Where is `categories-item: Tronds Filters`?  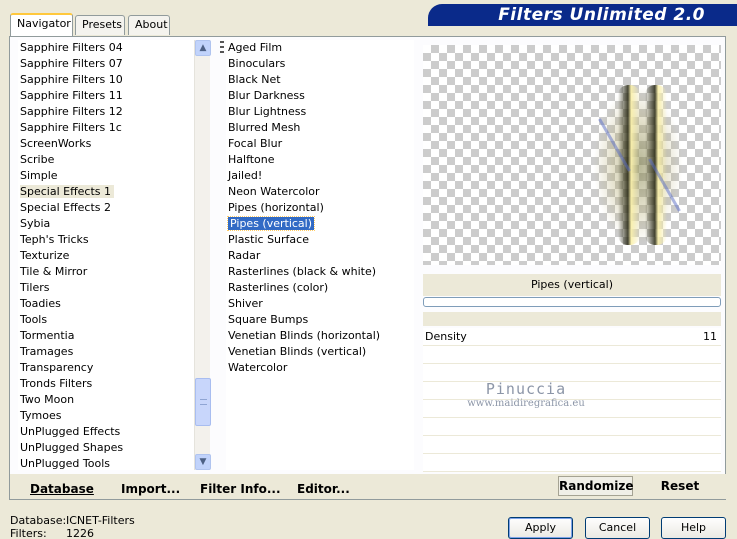 categories-item: Tronds Filters is located at coordinates (106, 384).